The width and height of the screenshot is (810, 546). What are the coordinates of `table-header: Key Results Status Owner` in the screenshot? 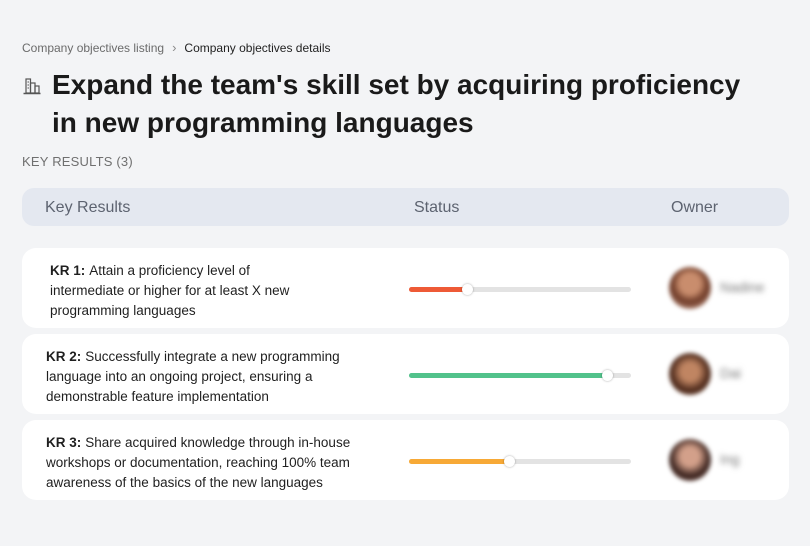 It's located at (405, 207).